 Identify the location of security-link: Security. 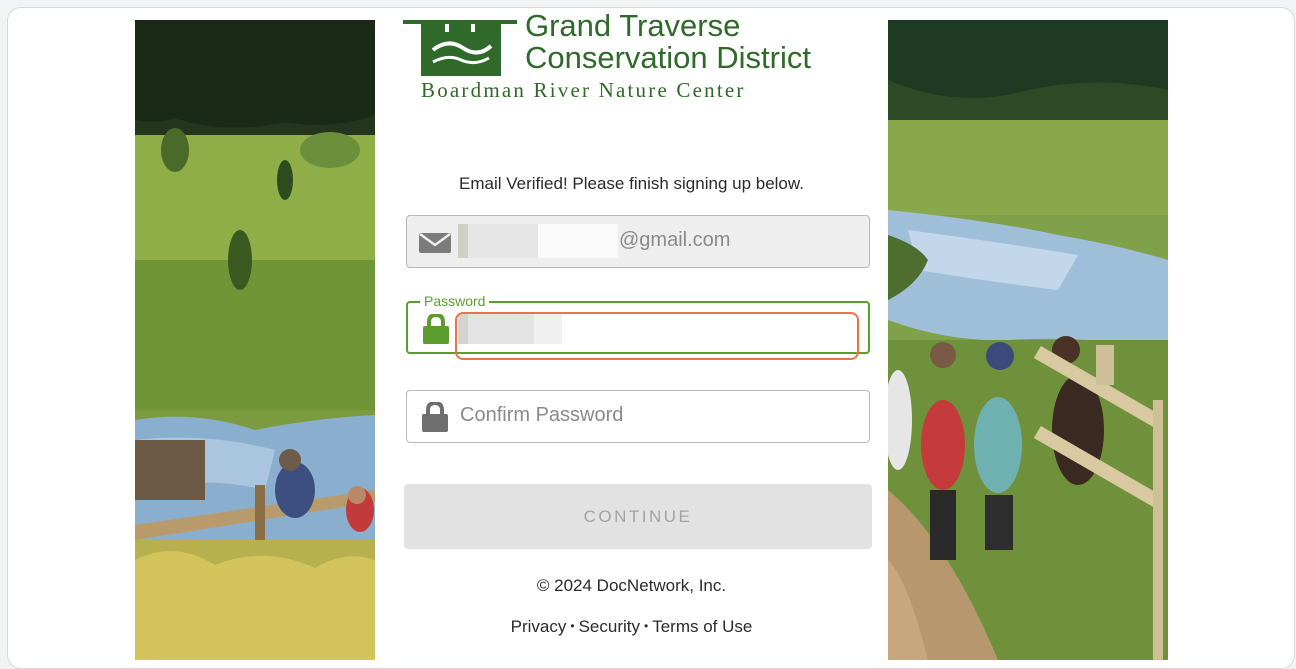
(609, 626).